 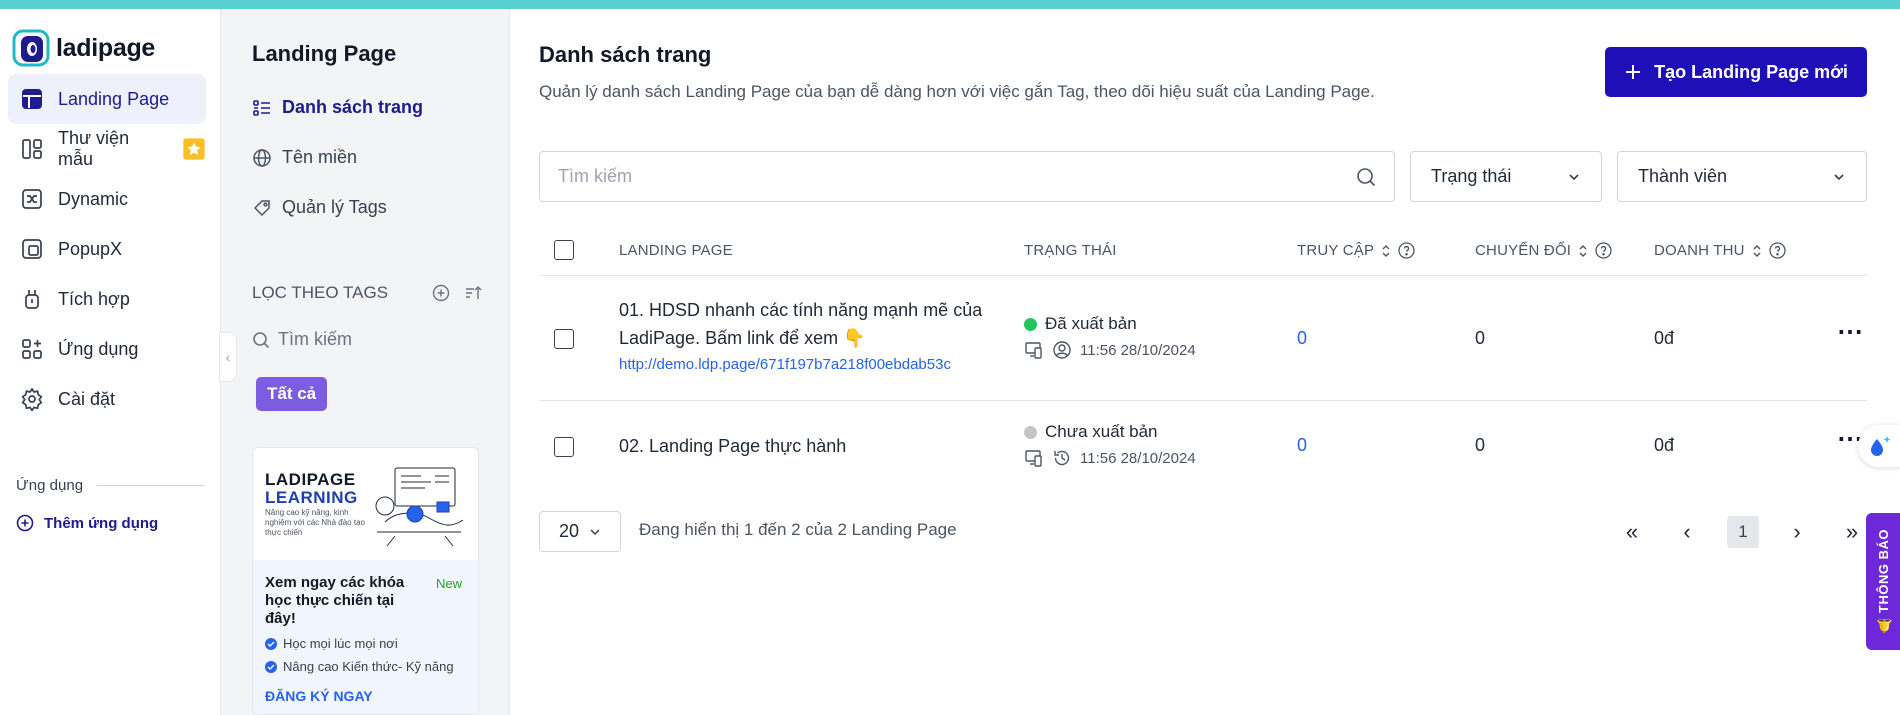 What do you see at coordinates (1480, 338) in the screenshot?
I see `conversions-value: 0` at bounding box center [1480, 338].